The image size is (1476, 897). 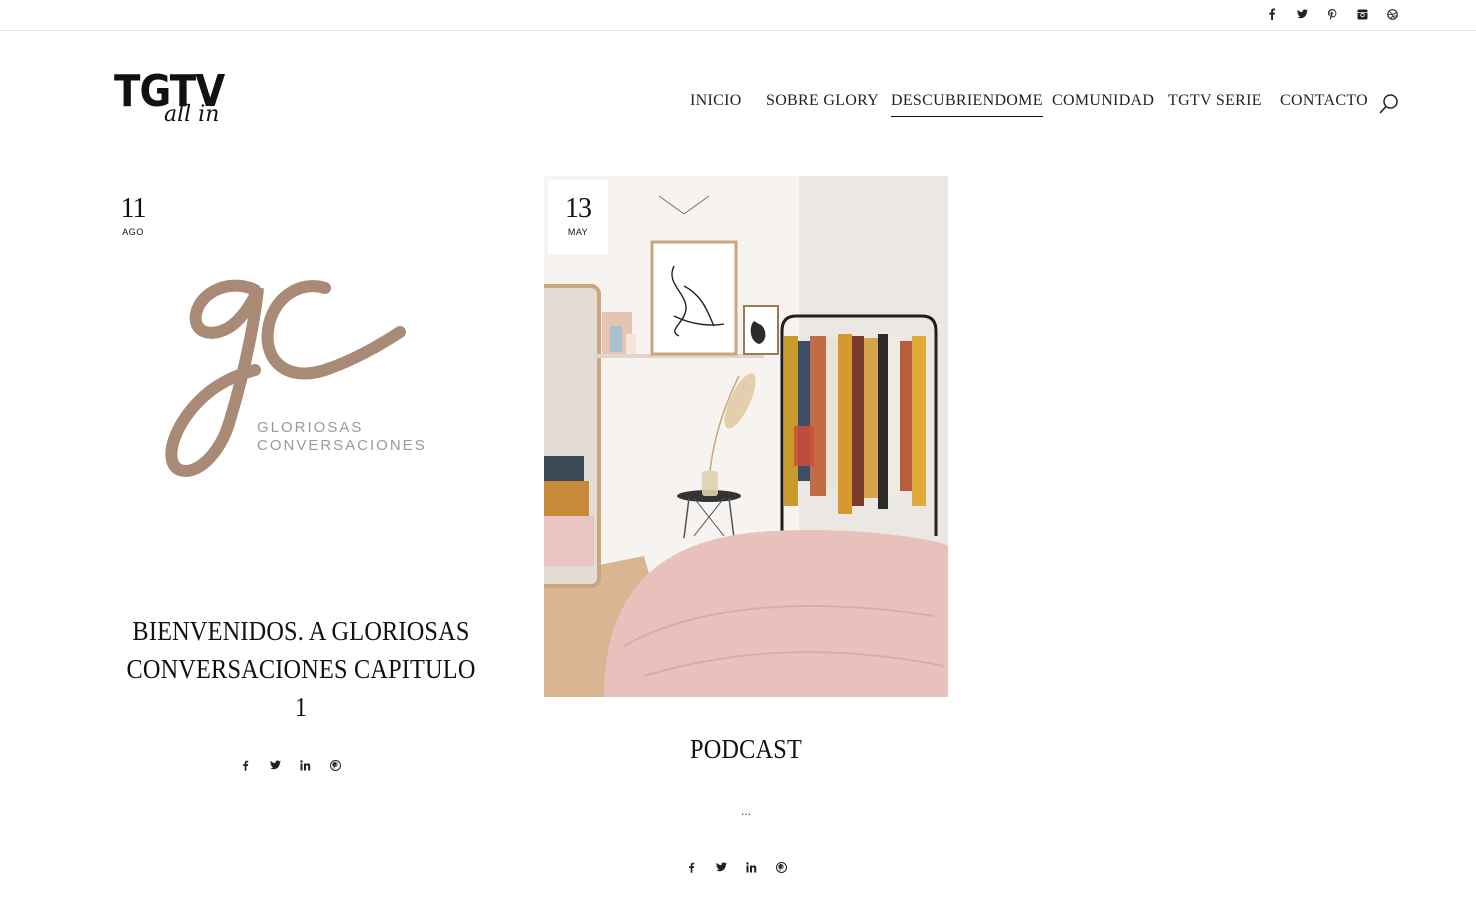 I want to click on post-title-podcast: PODCAST, so click(x=746, y=749).